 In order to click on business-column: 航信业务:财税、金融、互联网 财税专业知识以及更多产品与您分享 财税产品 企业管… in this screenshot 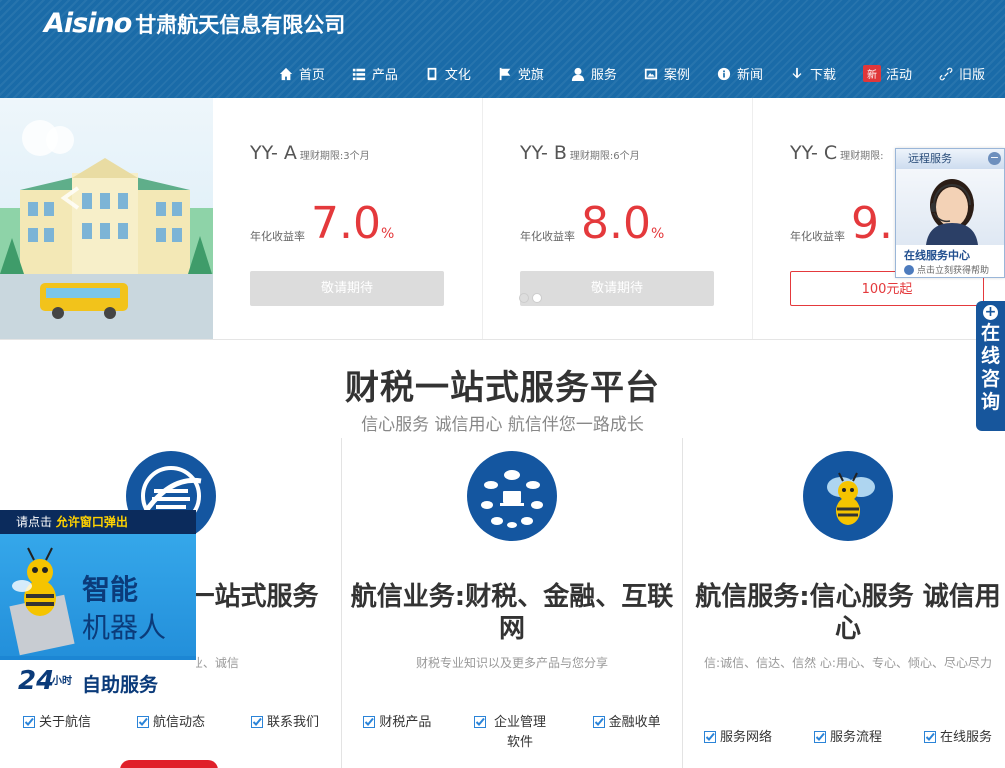, I will do `click(512, 603)`.